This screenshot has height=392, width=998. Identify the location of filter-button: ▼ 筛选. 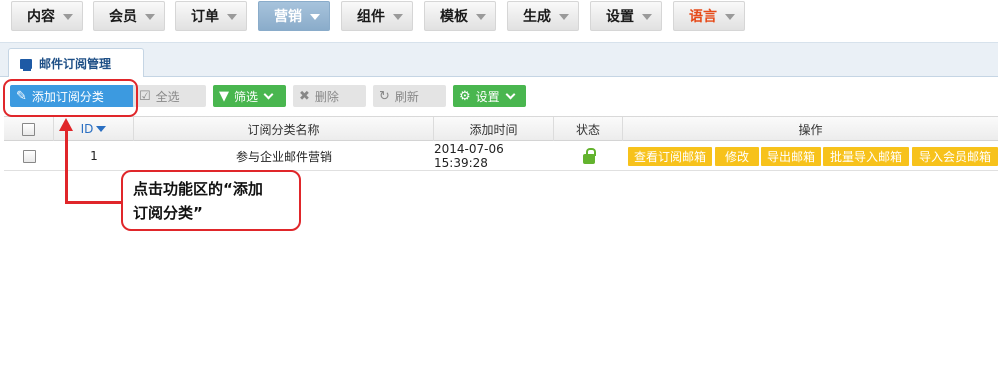
(249, 96).